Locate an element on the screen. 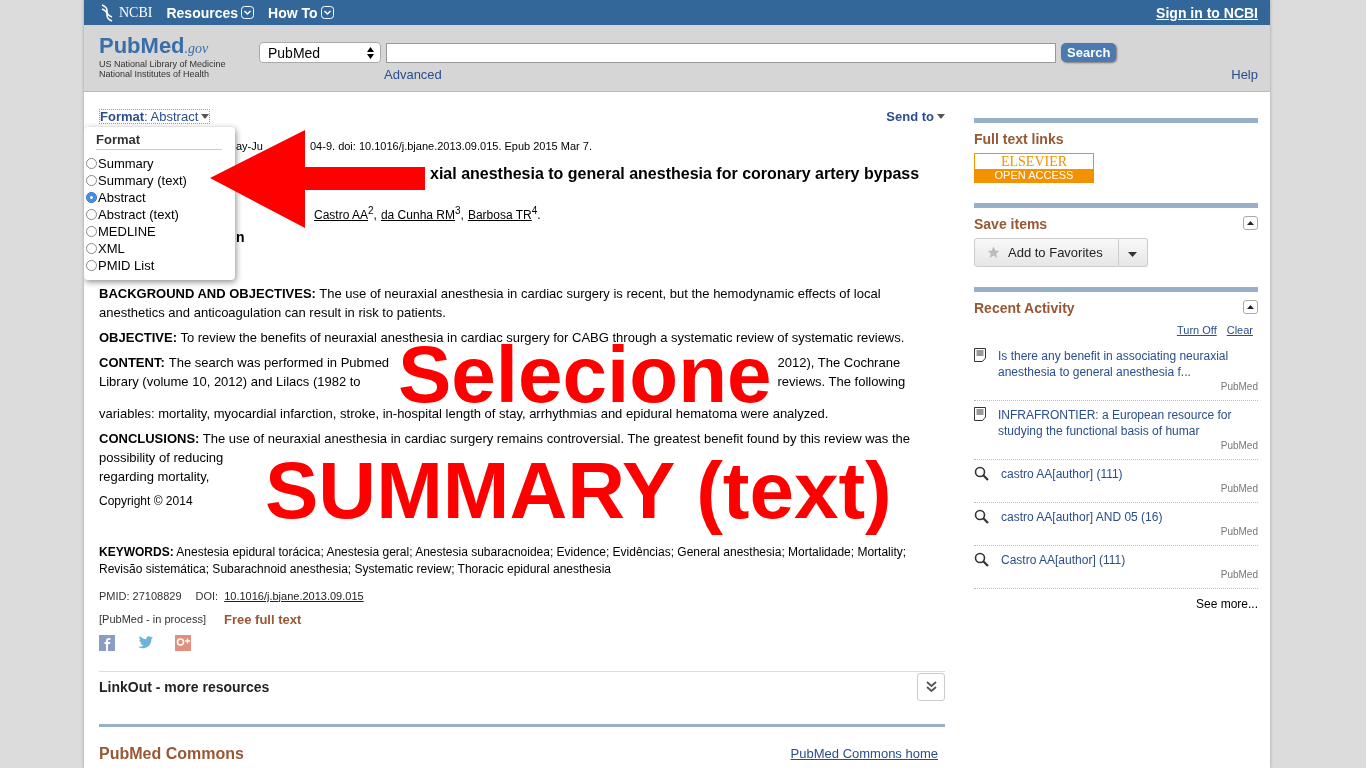 This screenshot has height=768, width=1366. abstract-text: CONTENT: The search was performed in Pubmed is located at coordinates (245, 363).